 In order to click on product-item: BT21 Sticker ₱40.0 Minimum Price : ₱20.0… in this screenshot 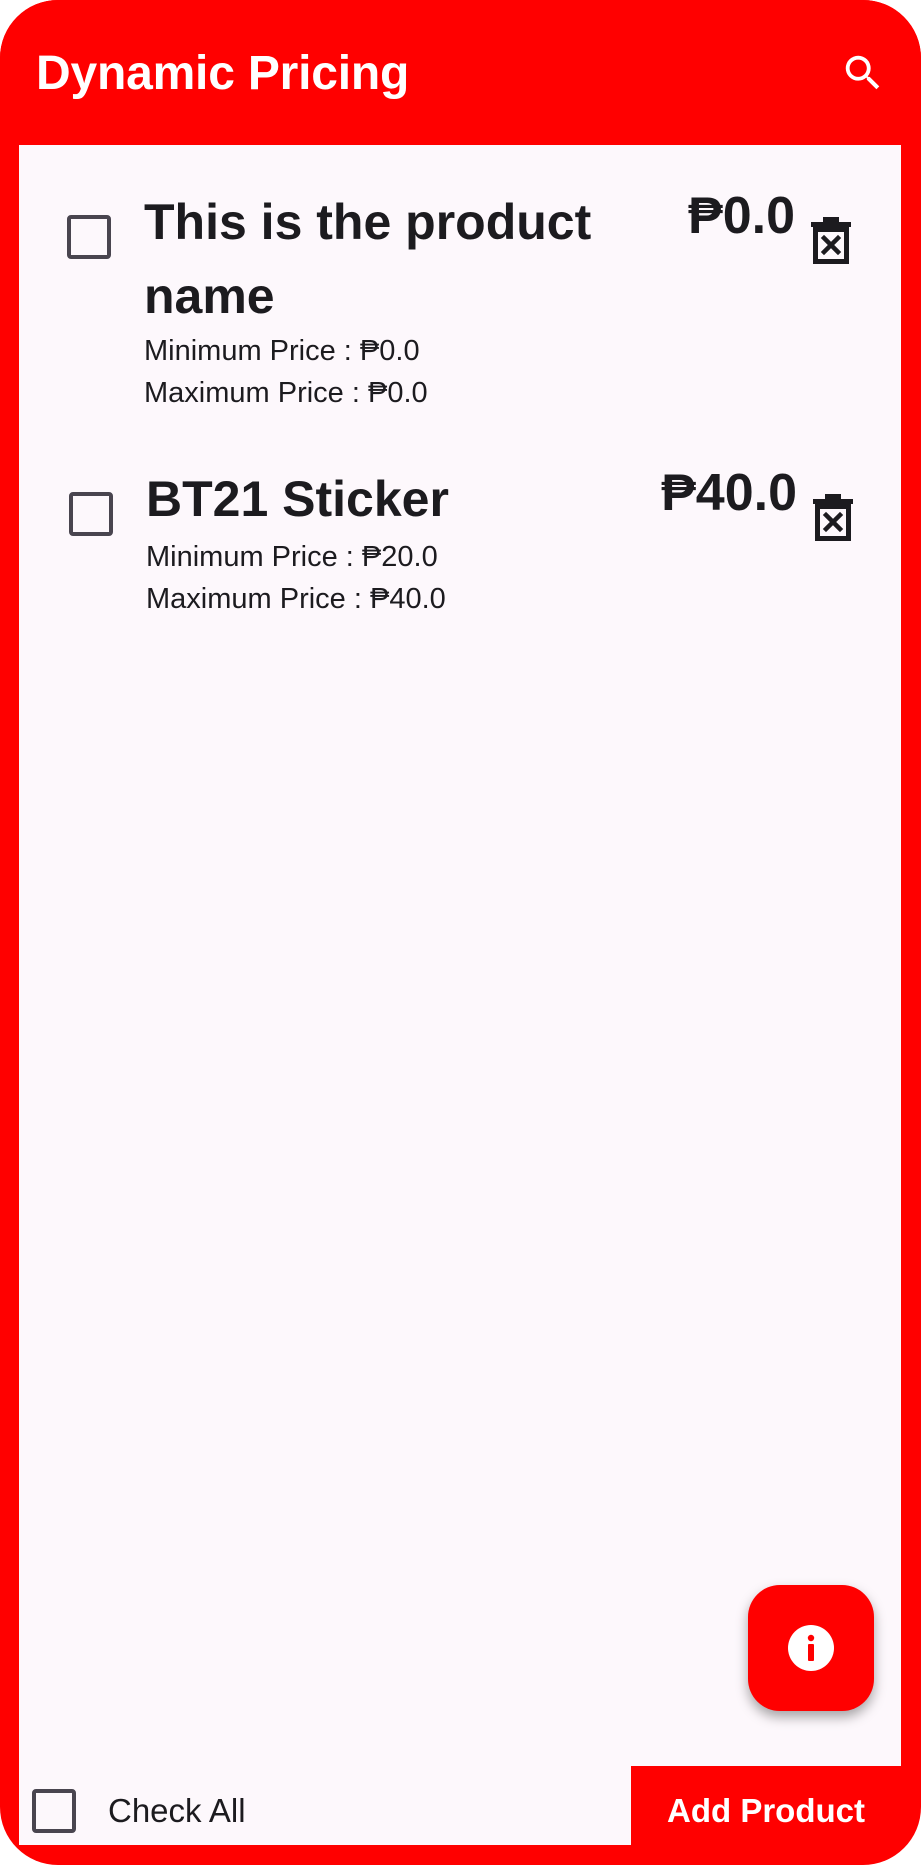, I will do `click(460, 535)`.